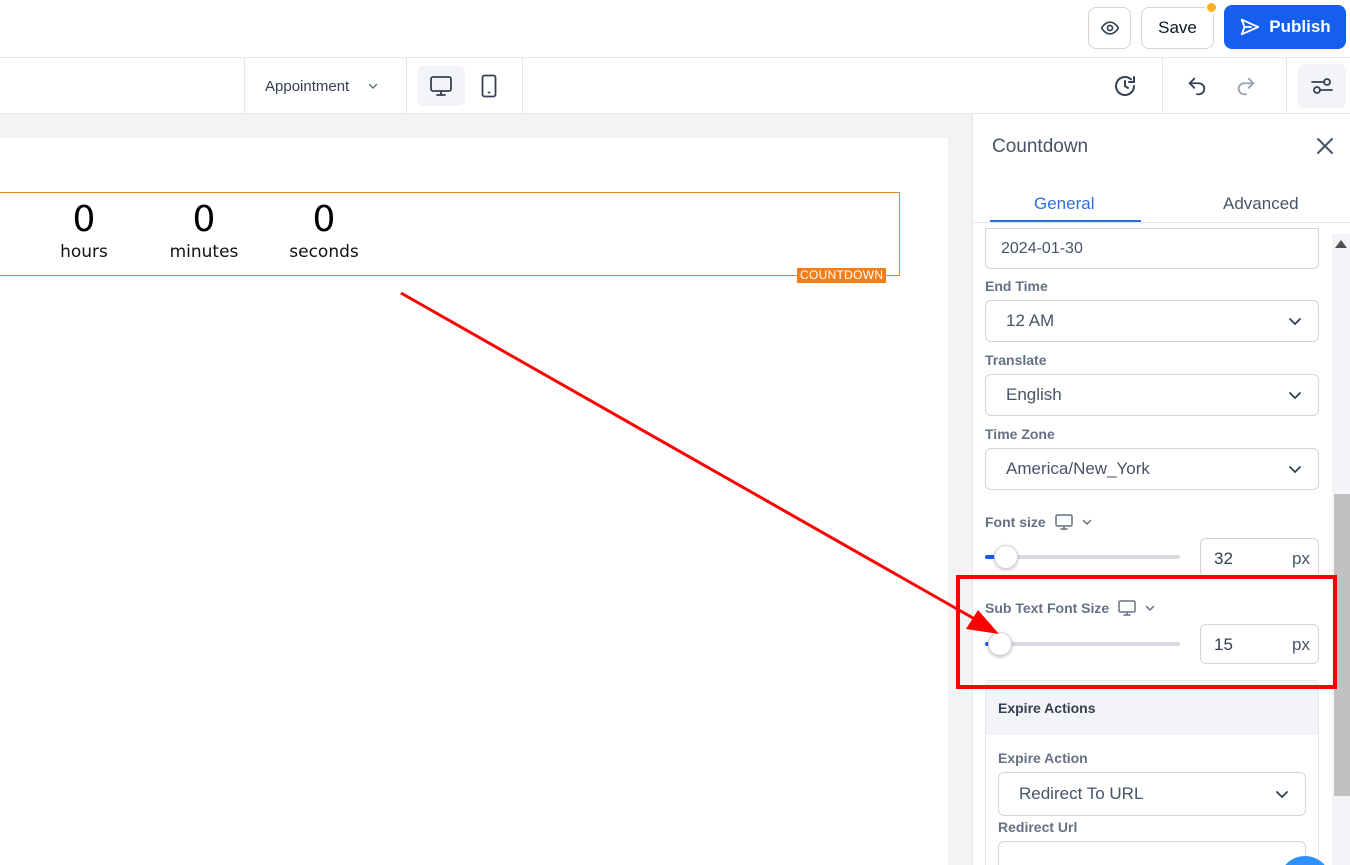  What do you see at coordinates (1152, 321) in the screenshot?
I see `end-time-select: 12 AM` at bounding box center [1152, 321].